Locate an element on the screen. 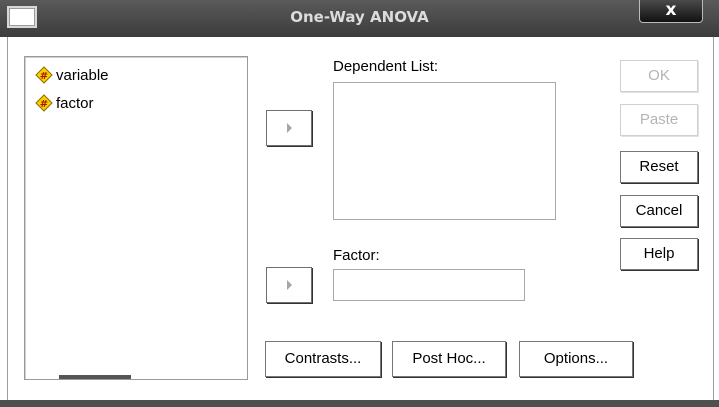 The width and height of the screenshot is (719, 407). factor-field is located at coordinates (429, 285).